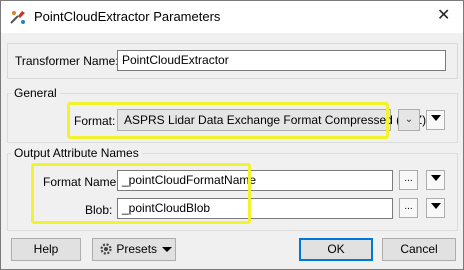  I want to click on blob-menu-button, so click(435, 208).